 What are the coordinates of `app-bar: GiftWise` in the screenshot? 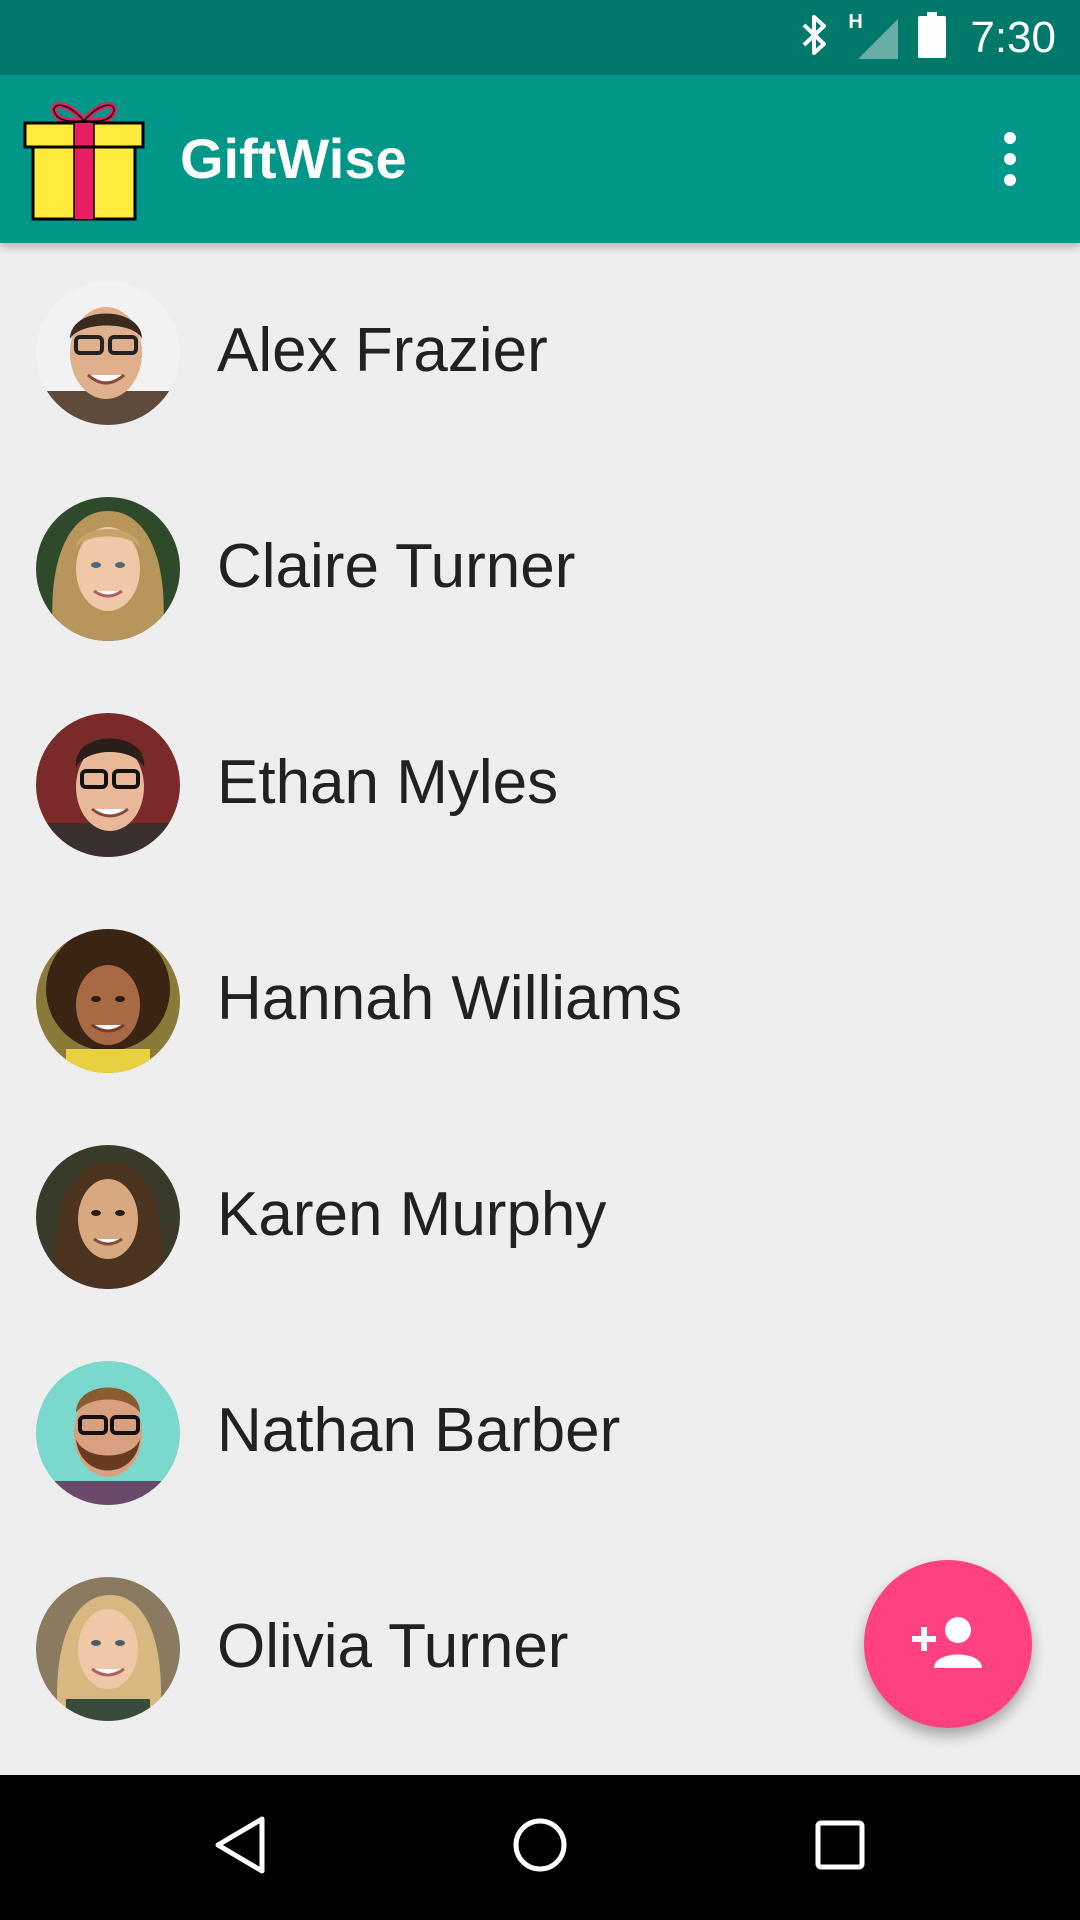 It's located at (540, 159).